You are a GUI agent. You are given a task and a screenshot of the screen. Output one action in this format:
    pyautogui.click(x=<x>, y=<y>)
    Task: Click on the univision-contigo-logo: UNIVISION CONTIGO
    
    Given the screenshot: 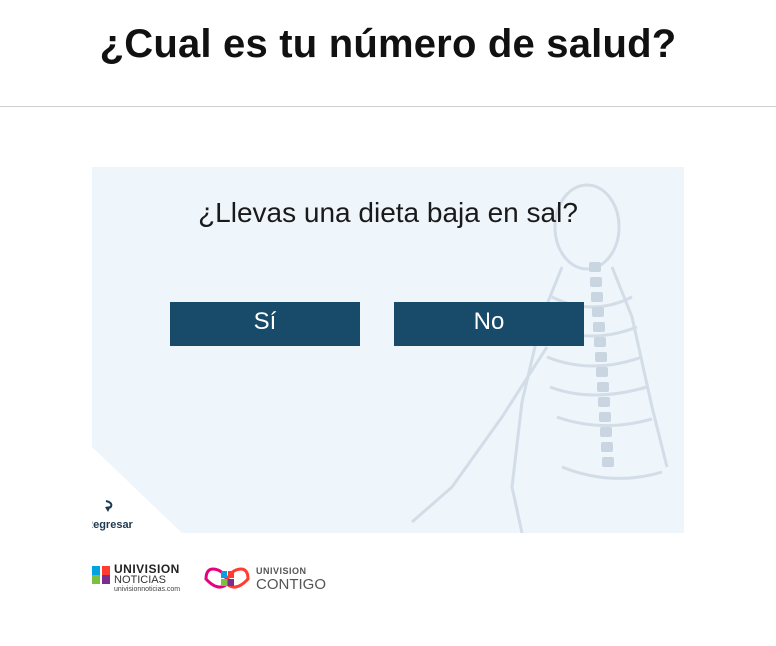 What is the action you would take?
    pyautogui.click(x=263, y=580)
    